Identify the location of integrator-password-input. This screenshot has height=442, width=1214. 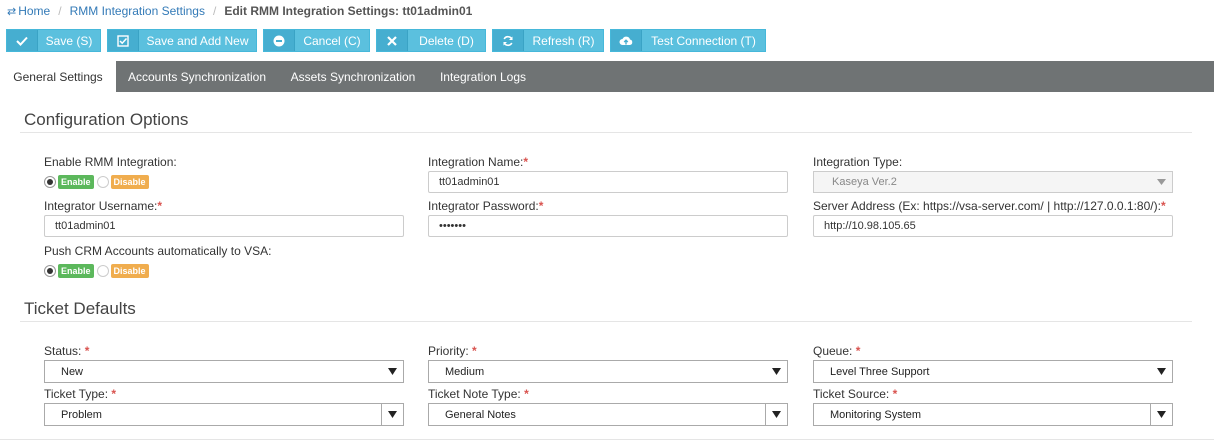
(608, 226).